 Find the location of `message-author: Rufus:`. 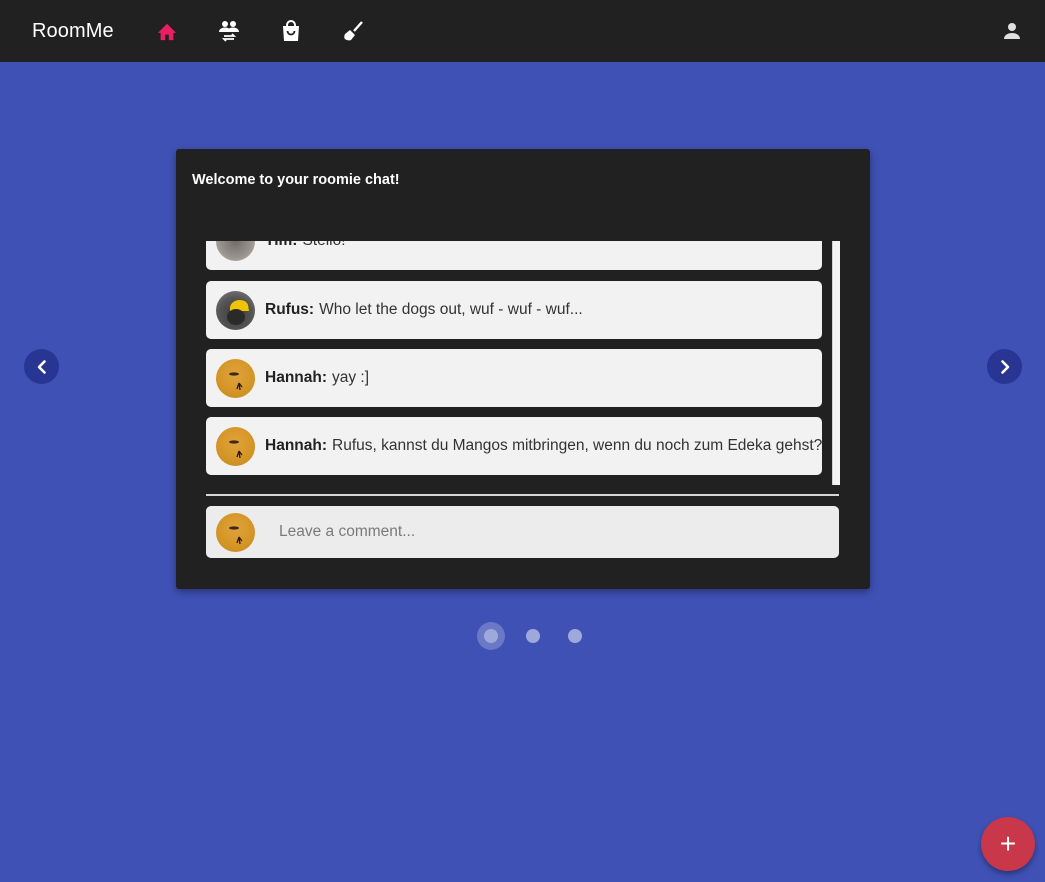

message-author: Rufus: is located at coordinates (290, 309).